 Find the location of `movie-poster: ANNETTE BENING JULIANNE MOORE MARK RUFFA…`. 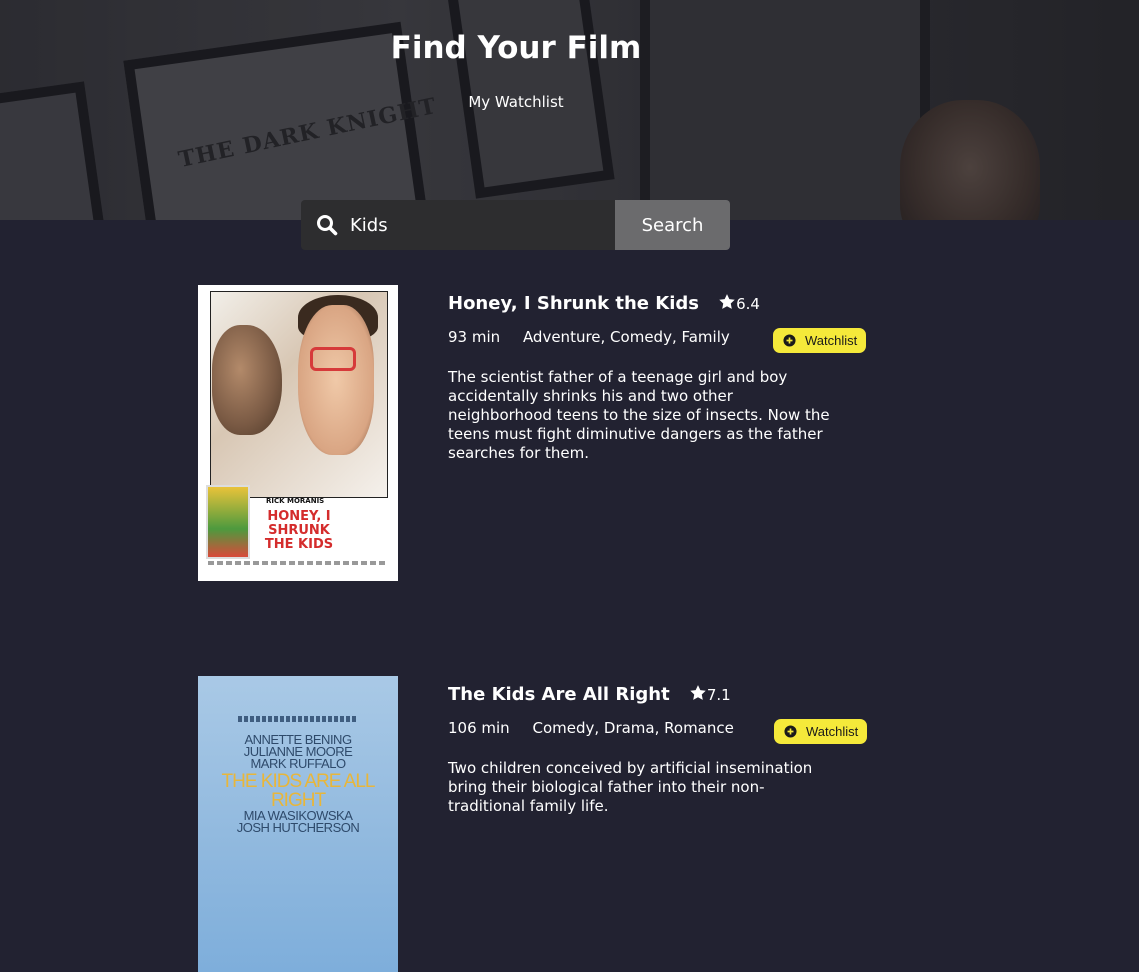

movie-poster: ANNETTE BENING JULIANNE MOORE MARK RUFFA… is located at coordinates (298, 824).